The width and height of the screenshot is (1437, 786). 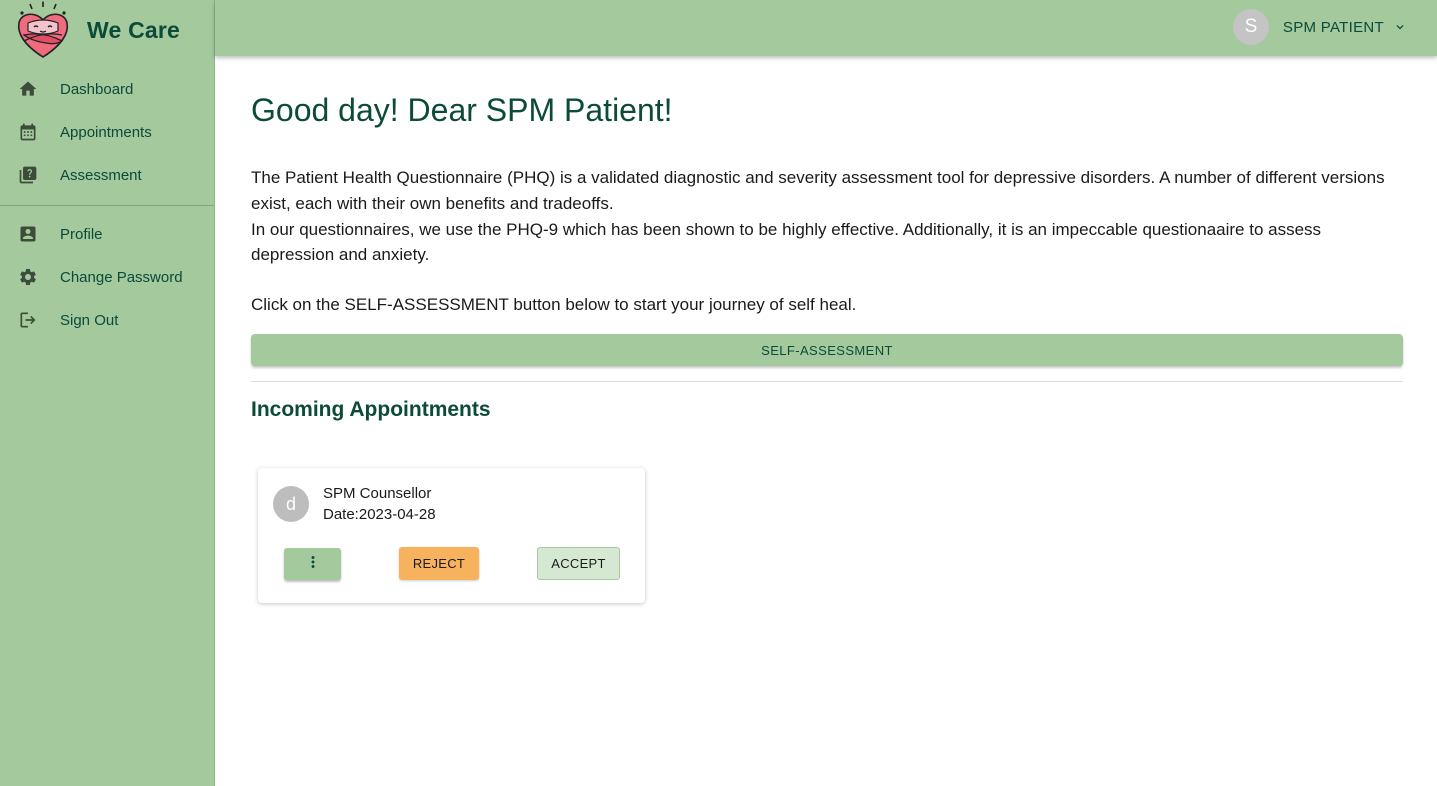 I want to click on avatar: d, so click(x=291, y=504).